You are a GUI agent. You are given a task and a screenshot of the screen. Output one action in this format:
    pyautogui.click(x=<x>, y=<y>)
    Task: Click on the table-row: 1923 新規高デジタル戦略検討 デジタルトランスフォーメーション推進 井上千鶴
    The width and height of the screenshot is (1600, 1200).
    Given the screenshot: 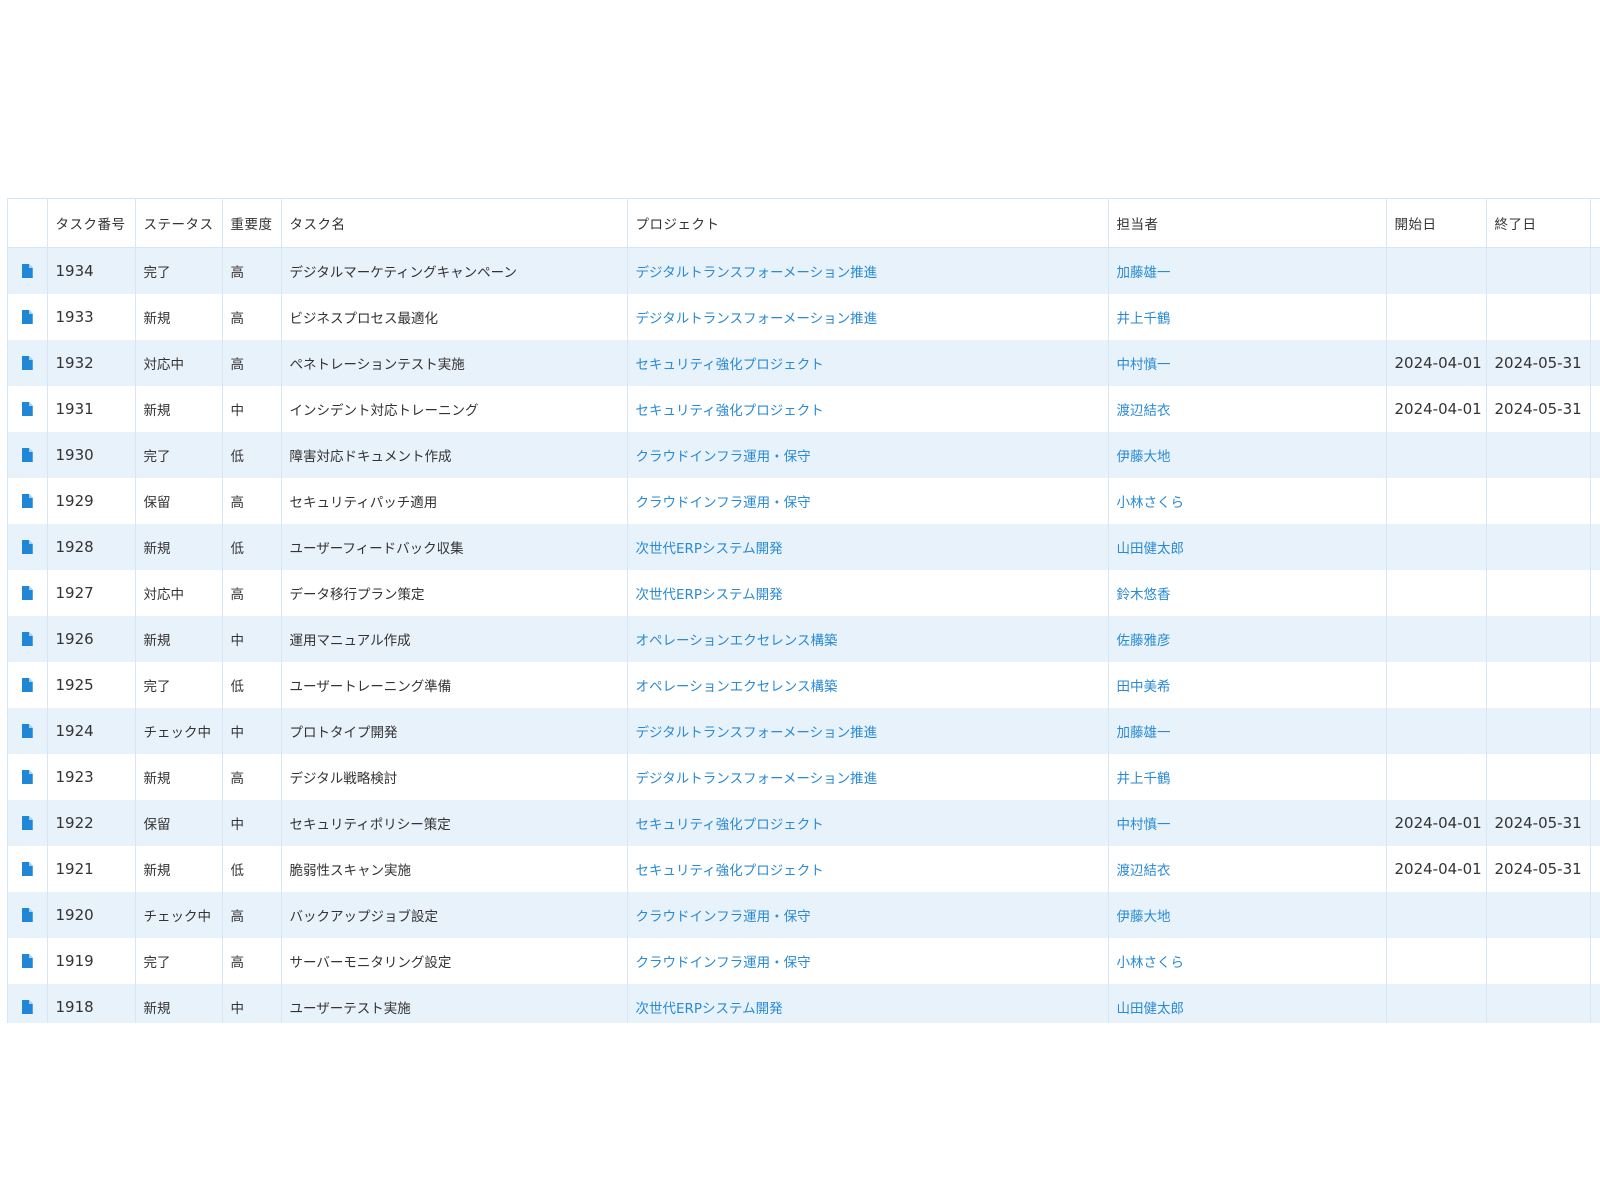 What is the action you would take?
    pyautogui.click(x=804, y=777)
    